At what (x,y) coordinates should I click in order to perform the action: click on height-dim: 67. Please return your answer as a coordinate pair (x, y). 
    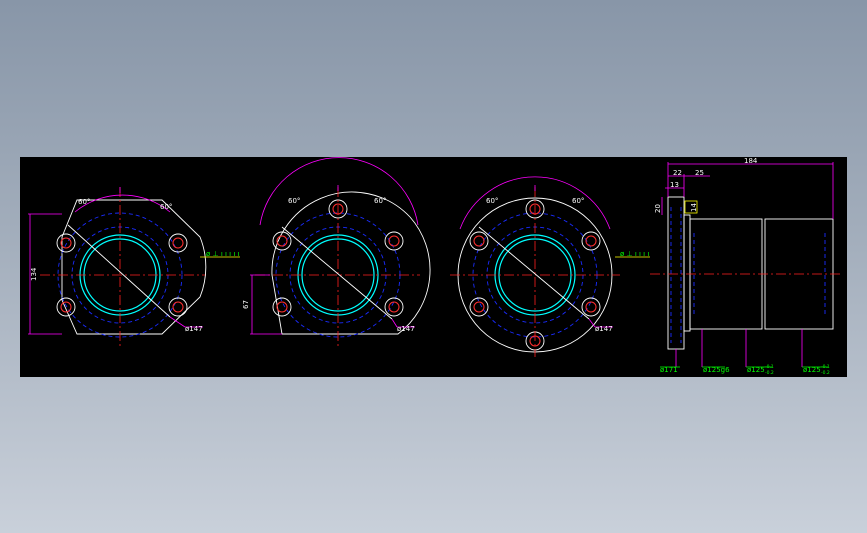
    Looking at the image, I should click on (246, 304).